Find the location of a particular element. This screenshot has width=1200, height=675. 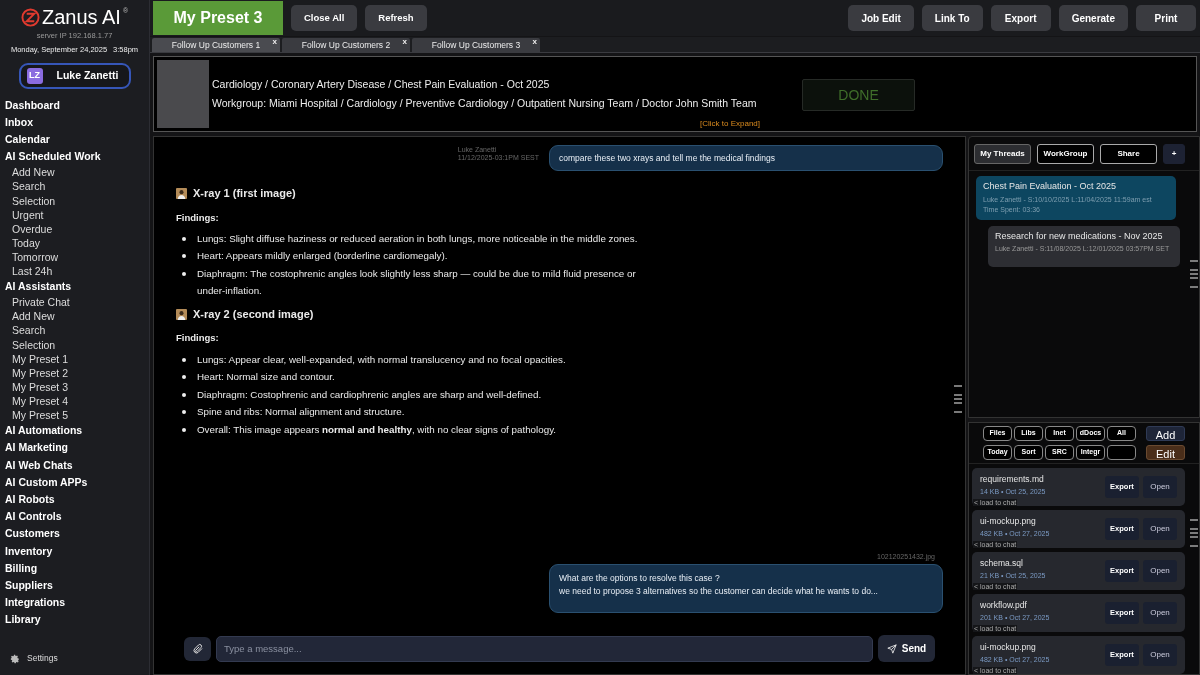

thread-filter-button: WorkGroup is located at coordinates (1065, 154).